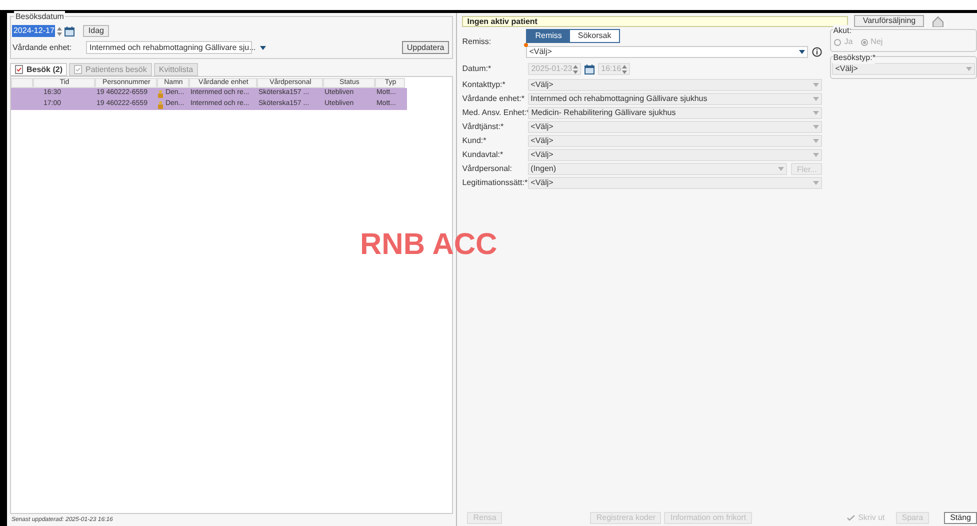 This screenshot has width=977, height=526. What do you see at coordinates (817, 52) in the screenshot?
I see `info-icon` at bounding box center [817, 52].